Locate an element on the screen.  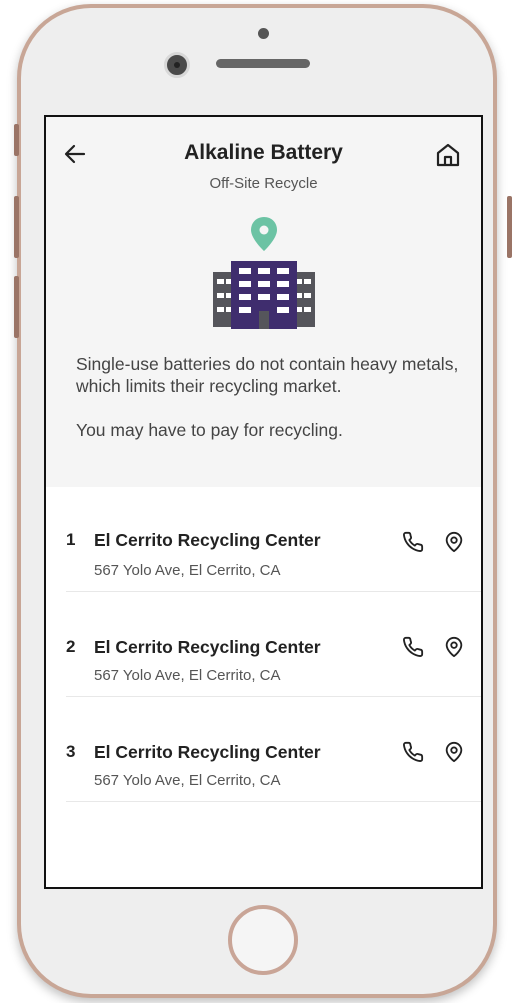
front-sensor is located at coordinates (263, 33).